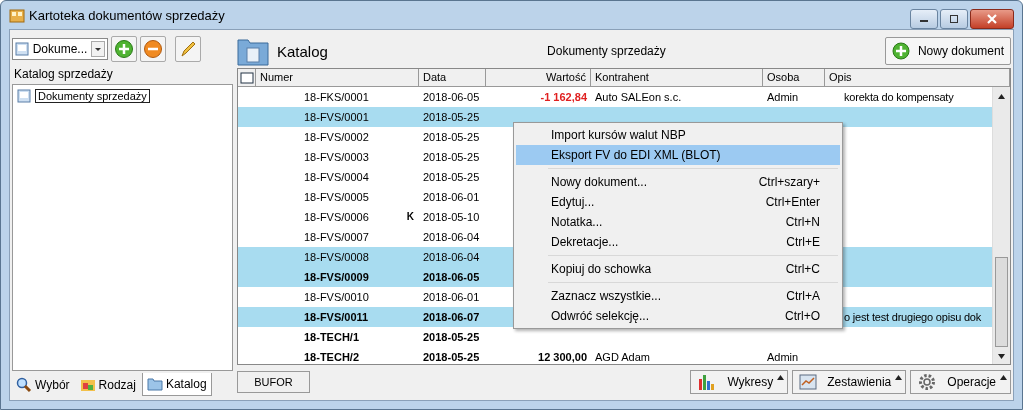 This screenshot has width=1023, height=410. Describe the element at coordinates (246, 77) in the screenshot. I see `select-all-checkbox` at that location.